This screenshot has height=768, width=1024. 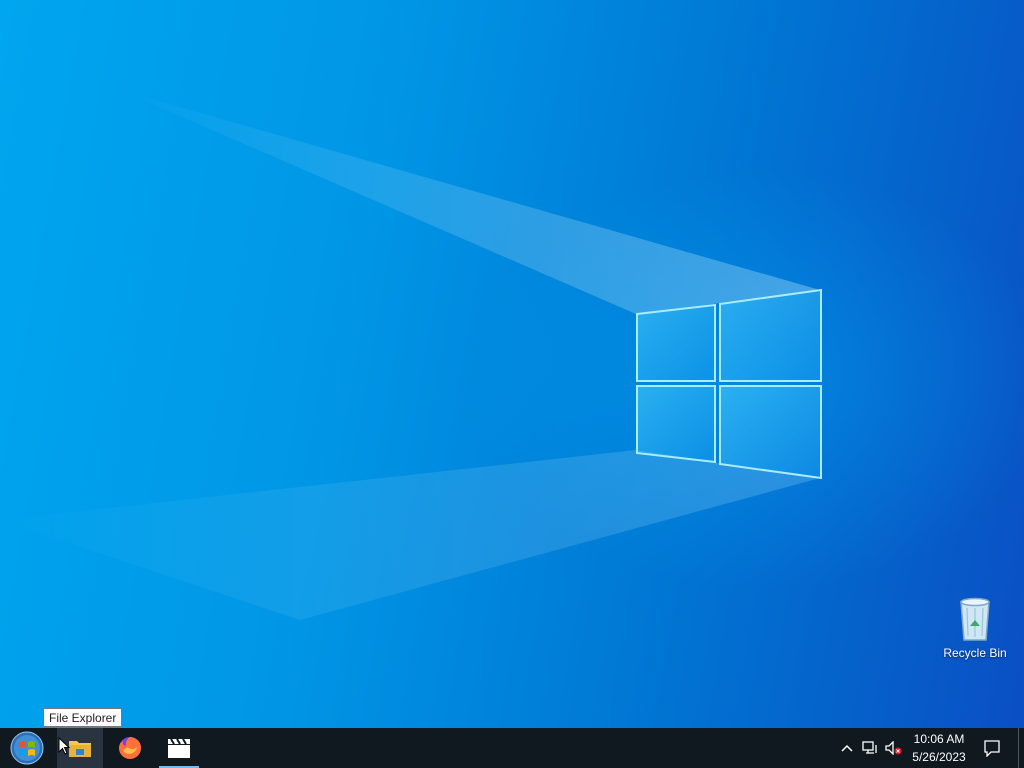 I want to click on start-button, so click(x=27, y=748).